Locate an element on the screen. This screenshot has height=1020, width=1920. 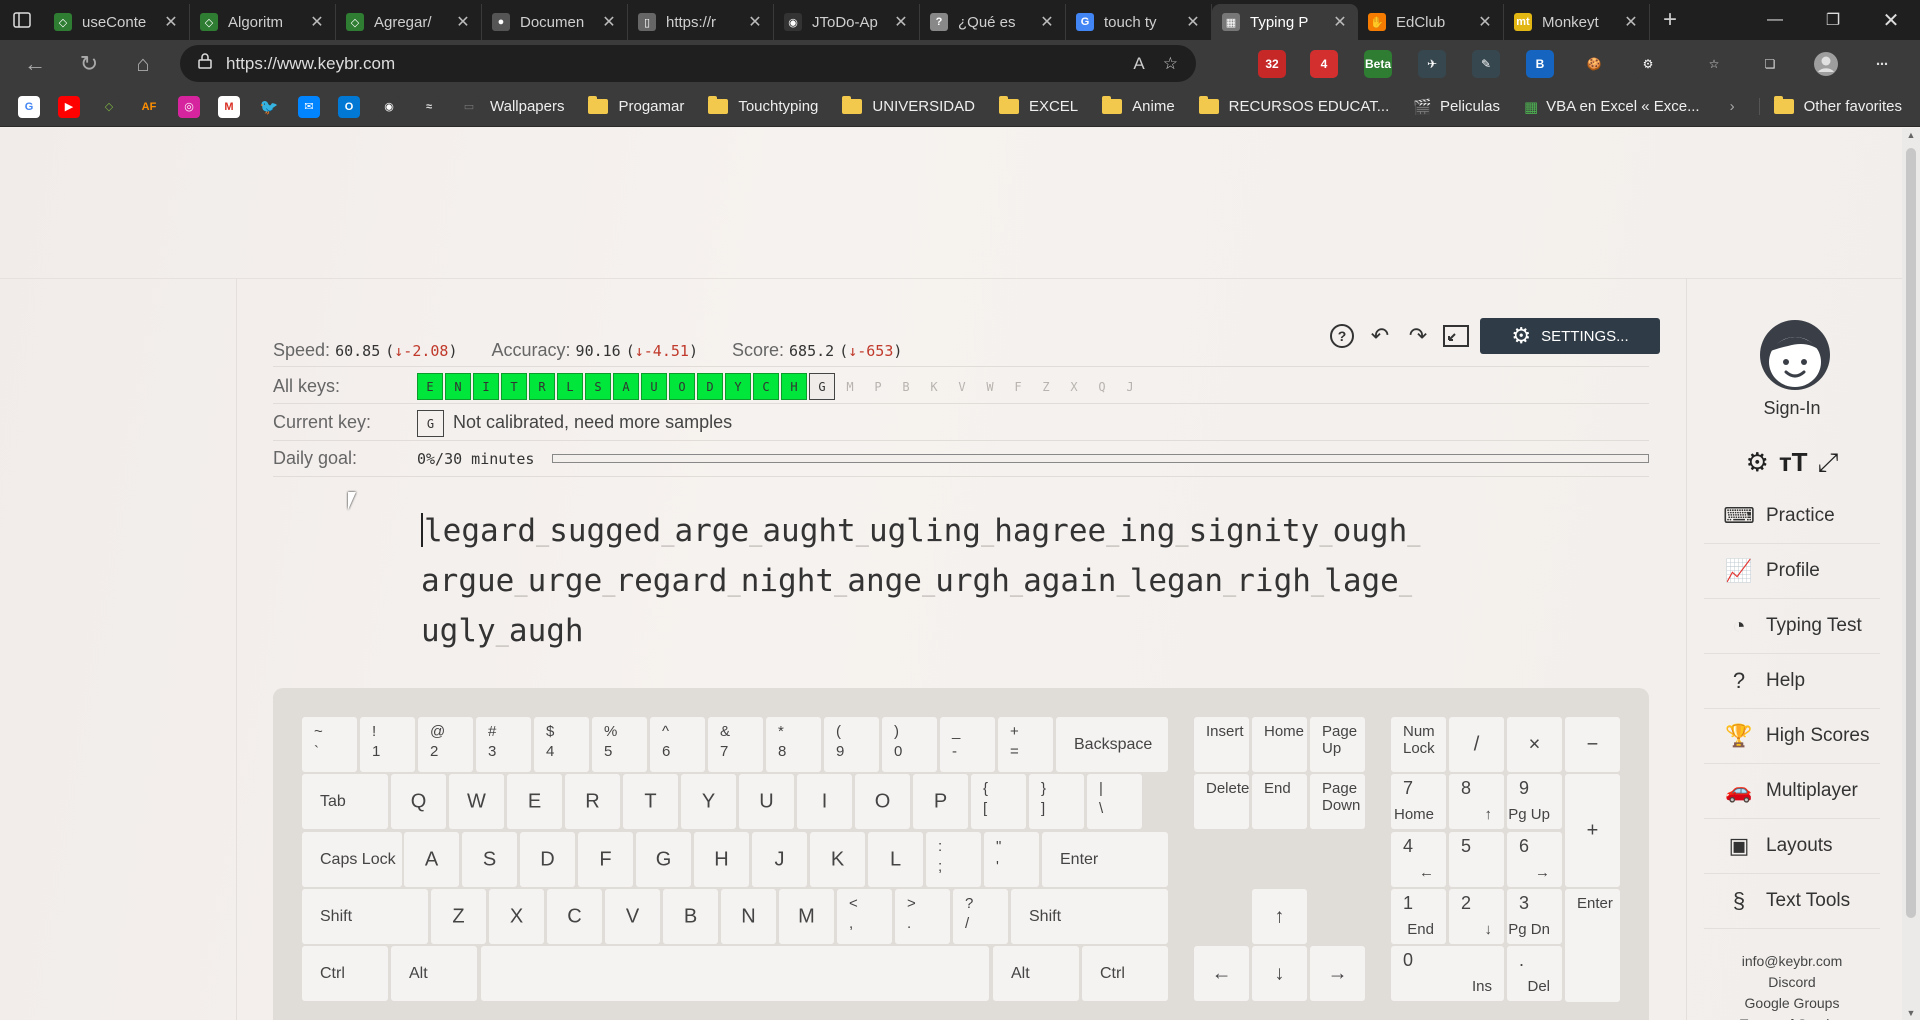
key-numlock: Num Lock is located at coordinates (1418, 744).